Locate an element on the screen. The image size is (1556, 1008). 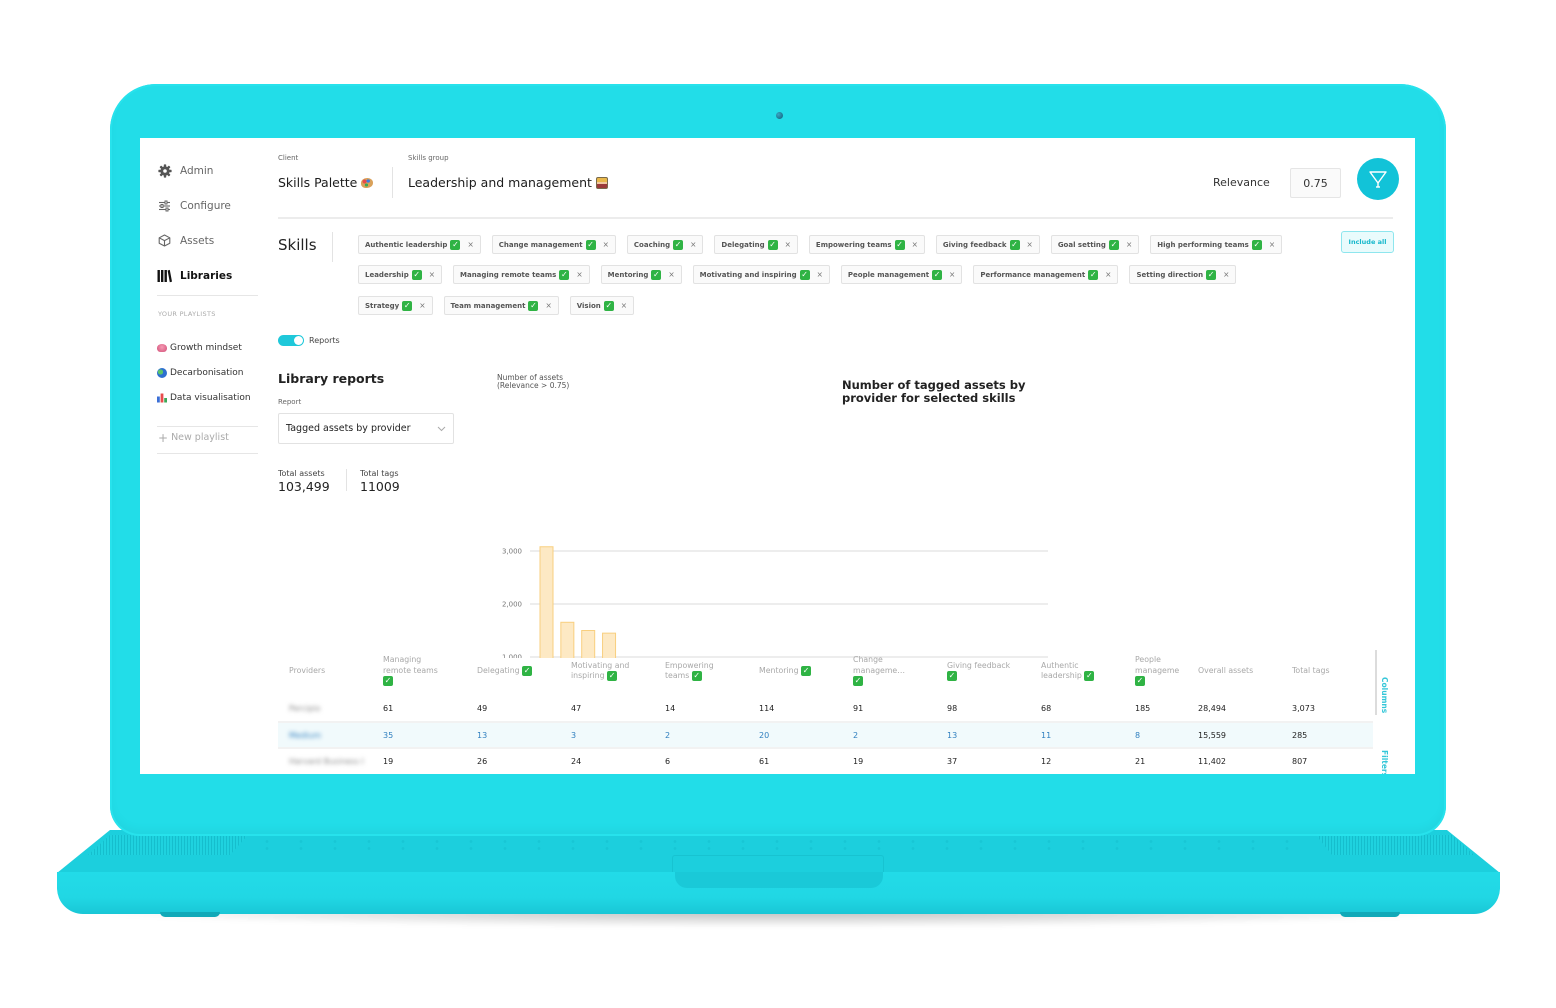
skill-chip: Delegating ✓ × is located at coordinates (756, 244).